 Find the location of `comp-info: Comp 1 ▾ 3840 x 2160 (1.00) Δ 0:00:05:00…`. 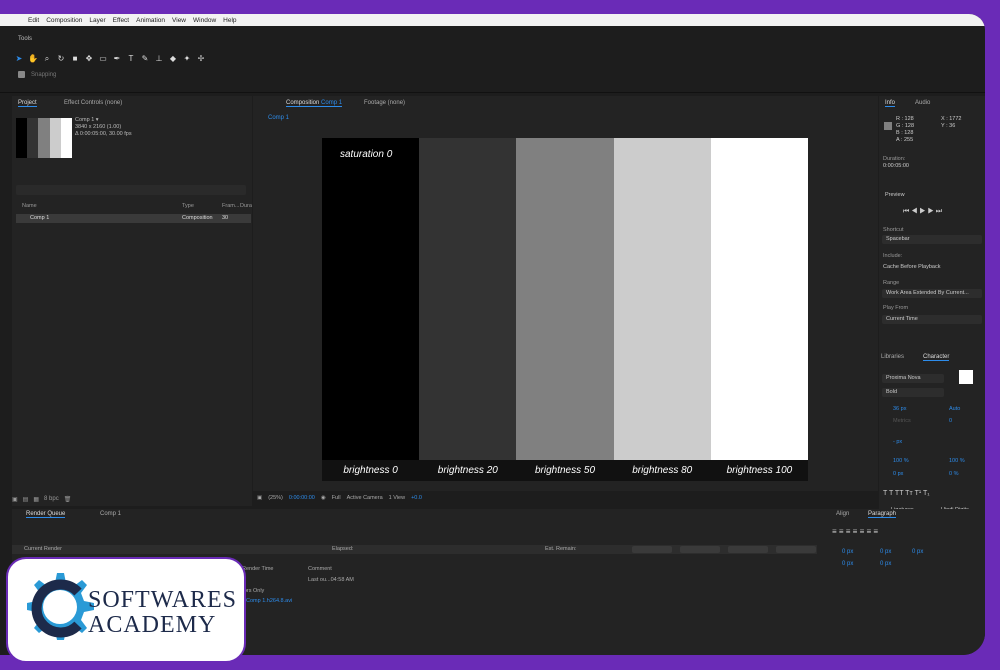

comp-info: Comp 1 ▾ 3840 x 2160 (1.00) Δ 0:00:05:00… is located at coordinates (103, 127).